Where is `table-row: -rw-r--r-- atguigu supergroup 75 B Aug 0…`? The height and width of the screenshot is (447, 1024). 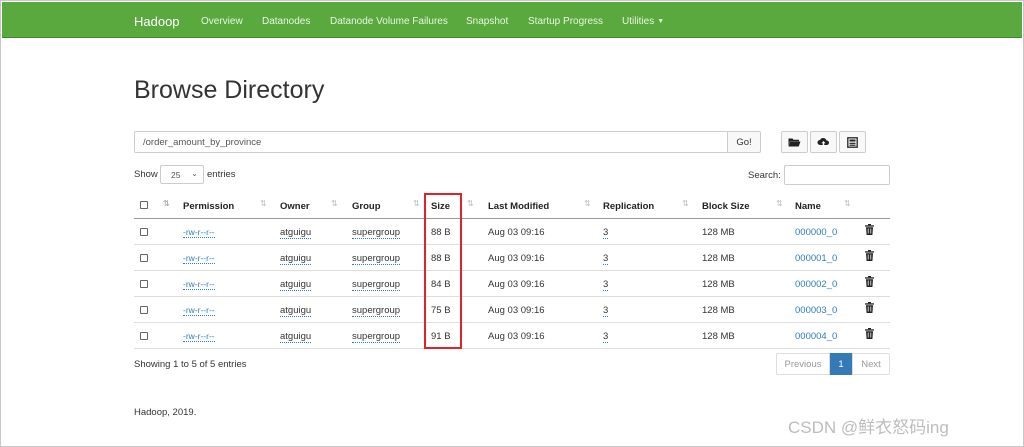 table-row: -rw-r--r-- atguigu supergroup 75 B Aug 0… is located at coordinates (512, 310).